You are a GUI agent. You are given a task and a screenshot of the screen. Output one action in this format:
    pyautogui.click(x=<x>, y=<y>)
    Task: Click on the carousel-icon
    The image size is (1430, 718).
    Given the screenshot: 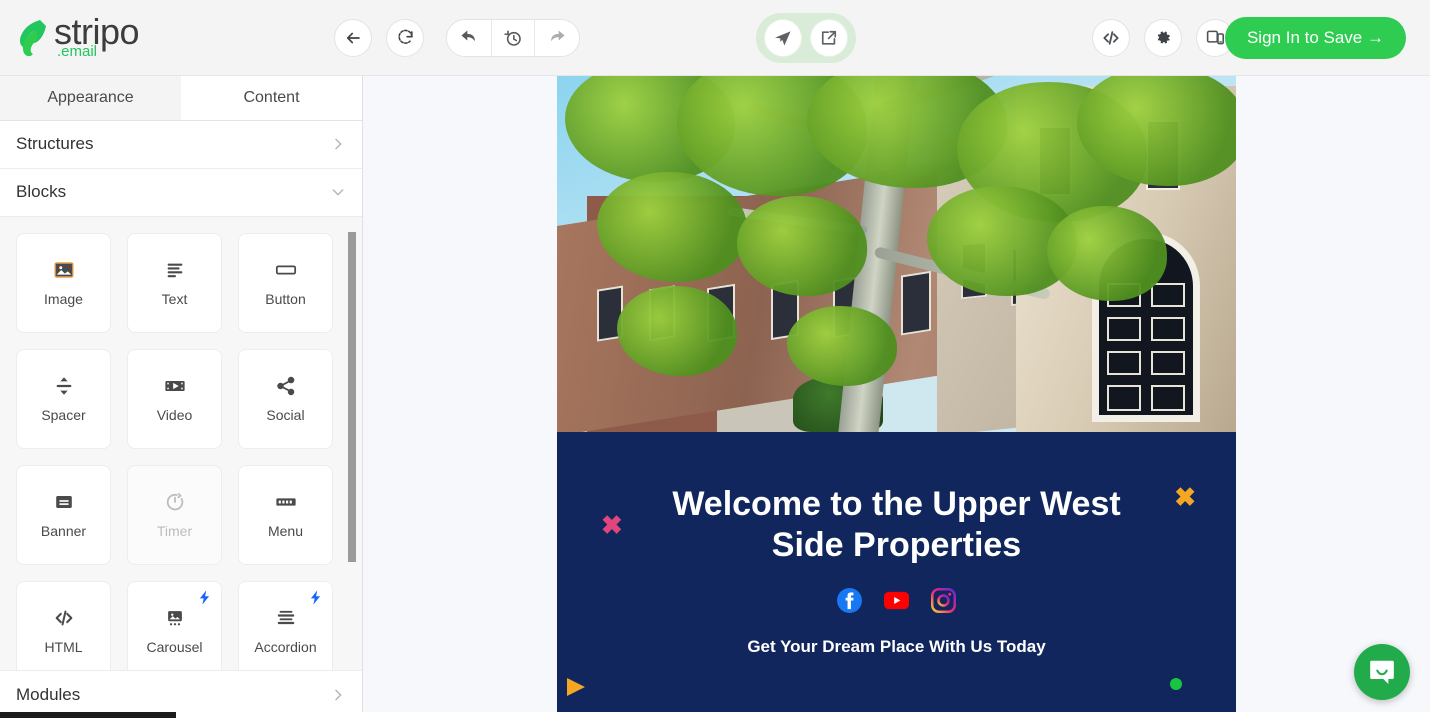 What is the action you would take?
    pyautogui.click(x=175, y=618)
    